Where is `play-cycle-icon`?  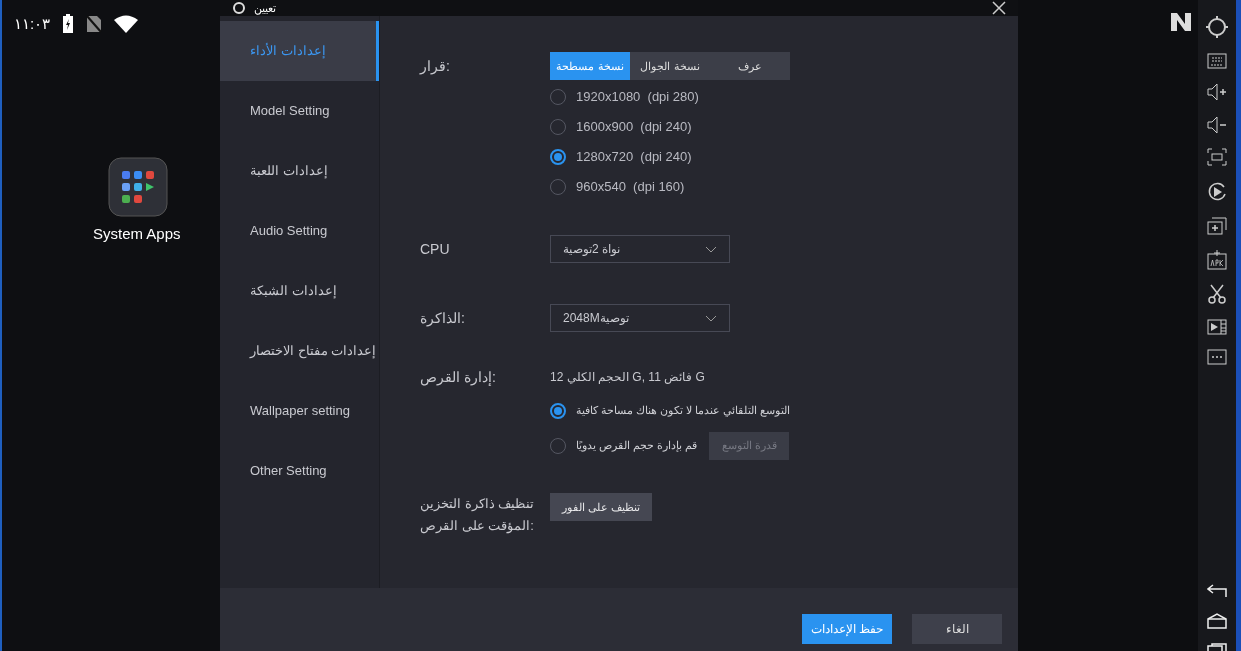 play-cycle-icon is located at coordinates (1217, 191).